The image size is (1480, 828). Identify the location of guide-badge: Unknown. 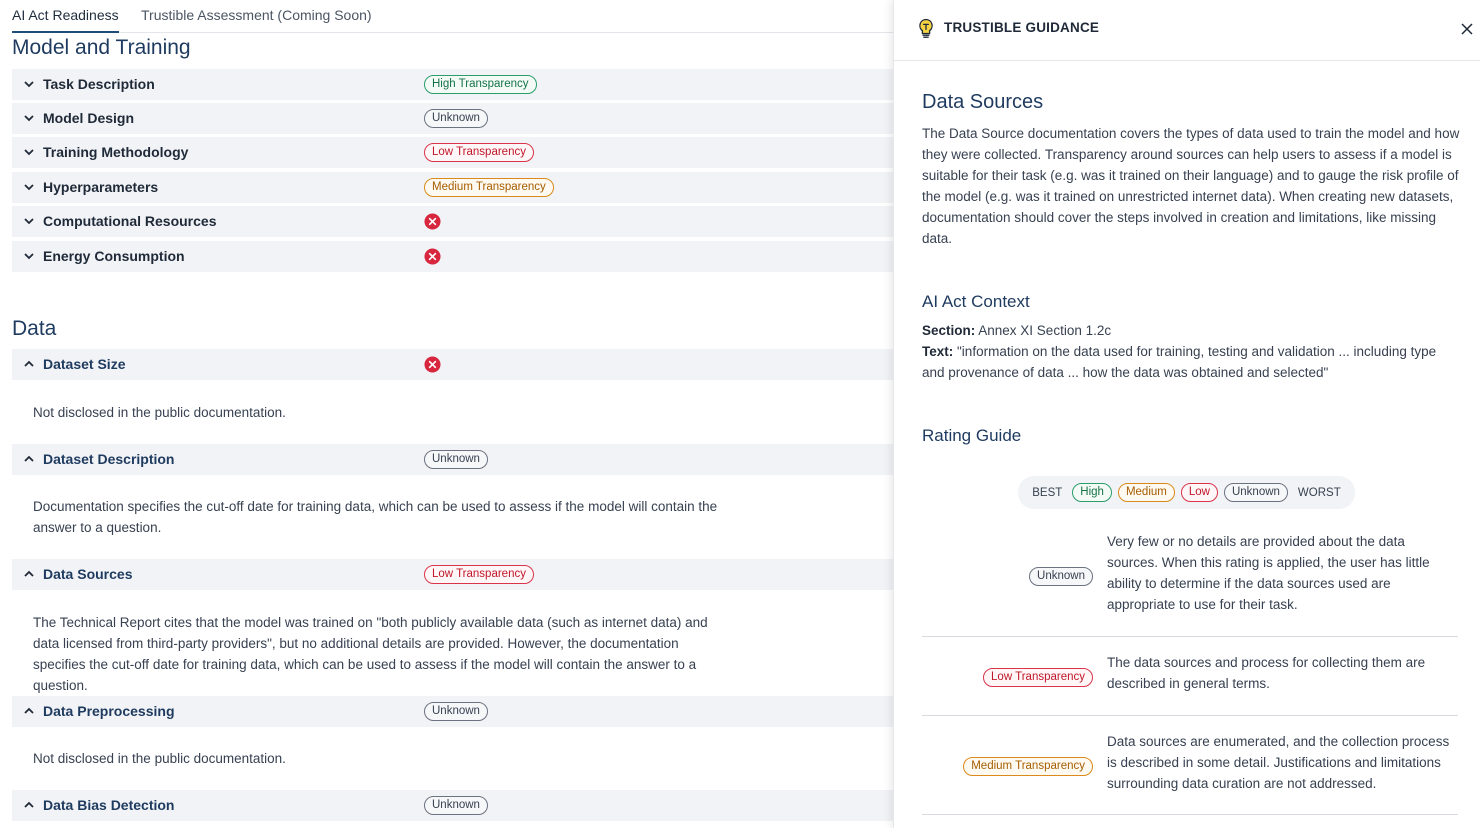
(1061, 576).